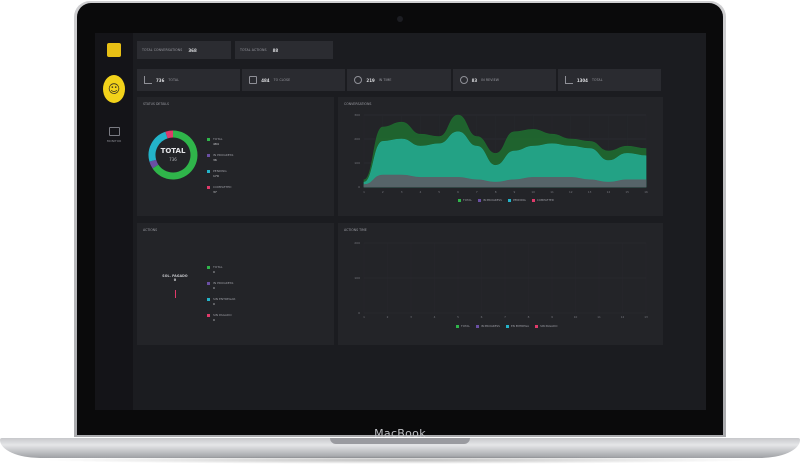 The image size is (800, 468). Describe the element at coordinates (114, 89) in the screenshot. I see `avatar: ☺` at that location.